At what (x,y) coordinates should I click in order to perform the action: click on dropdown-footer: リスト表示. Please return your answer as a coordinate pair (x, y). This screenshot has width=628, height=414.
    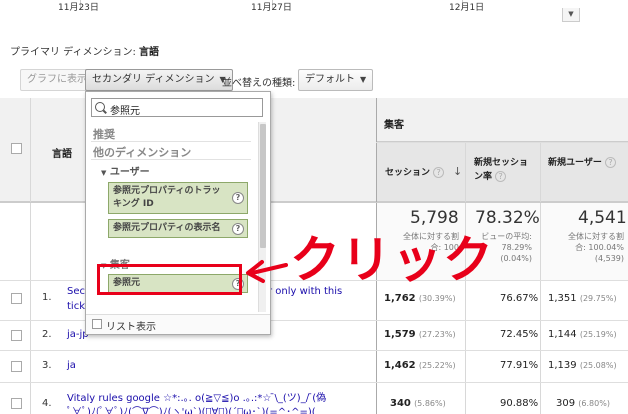
    Looking at the image, I should click on (178, 324).